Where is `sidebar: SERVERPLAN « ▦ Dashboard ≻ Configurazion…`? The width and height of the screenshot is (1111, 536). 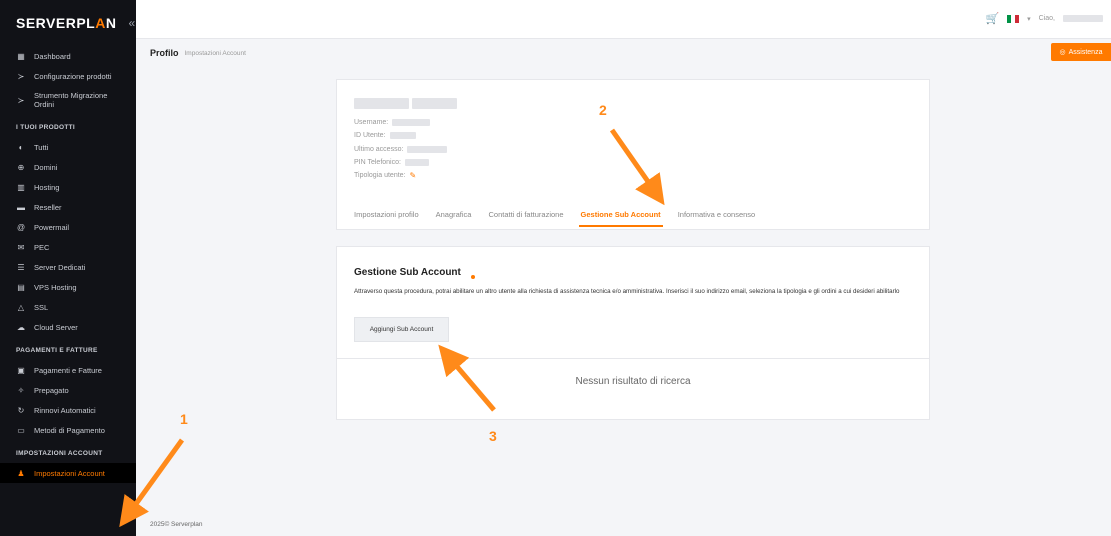
sidebar: SERVERPLAN « ▦ Dashboard ≻ Configurazion… is located at coordinates (68, 268).